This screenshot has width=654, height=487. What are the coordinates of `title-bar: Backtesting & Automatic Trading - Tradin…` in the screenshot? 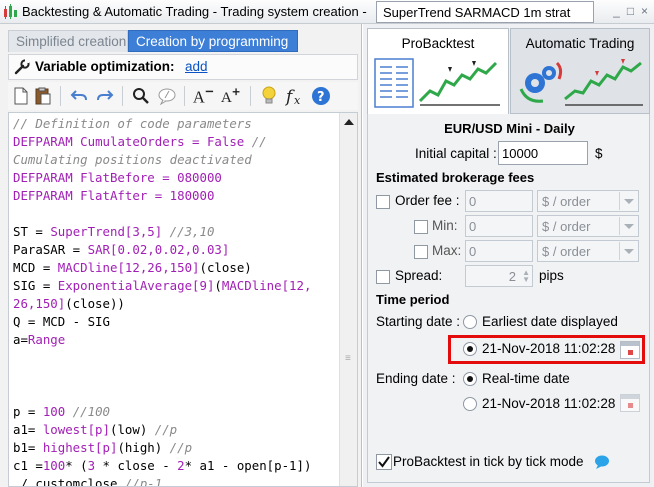 It's located at (327, 12).